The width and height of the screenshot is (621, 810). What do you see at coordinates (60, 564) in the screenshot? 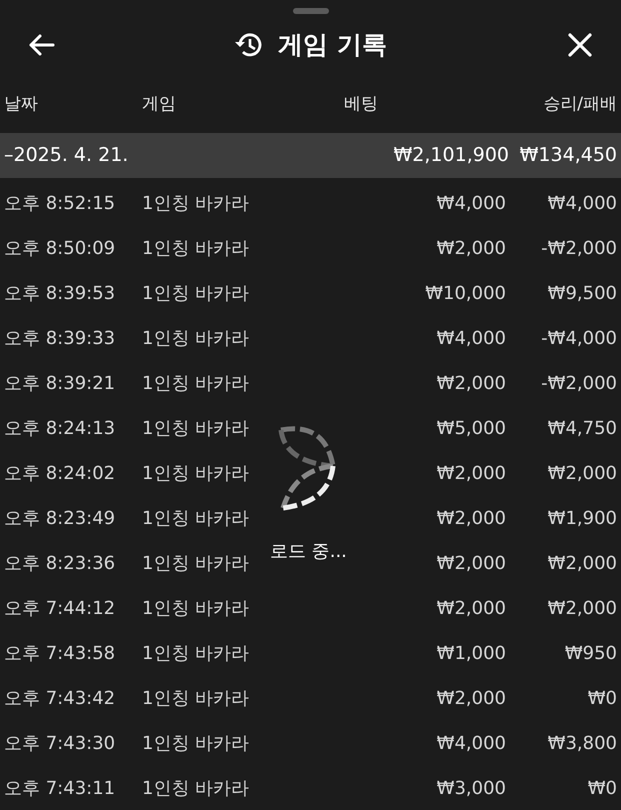
I see `time-cell-text: 오후 8:23:36` at bounding box center [60, 564].